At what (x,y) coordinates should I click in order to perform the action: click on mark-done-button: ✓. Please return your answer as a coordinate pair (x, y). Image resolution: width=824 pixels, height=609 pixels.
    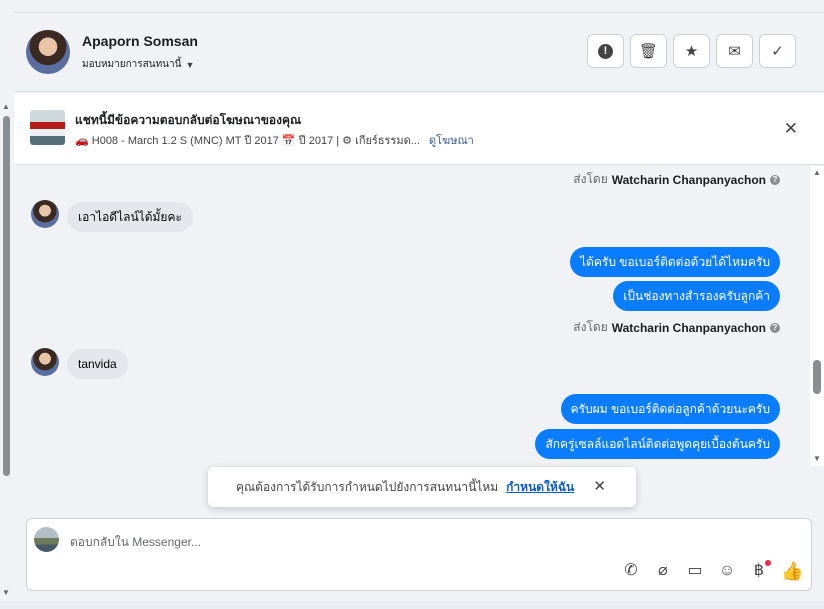
    Looking at the image, I should click on (777, 51).